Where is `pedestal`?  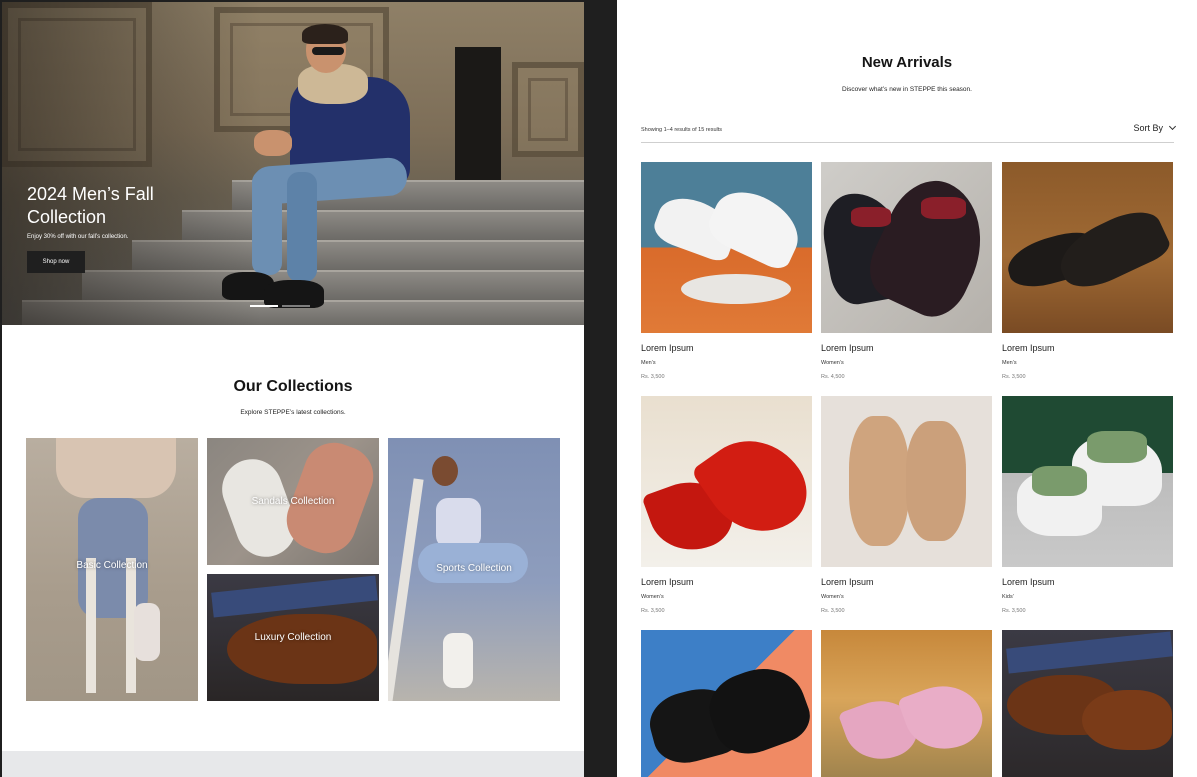
pedestal is located at coordinates (736, 289).